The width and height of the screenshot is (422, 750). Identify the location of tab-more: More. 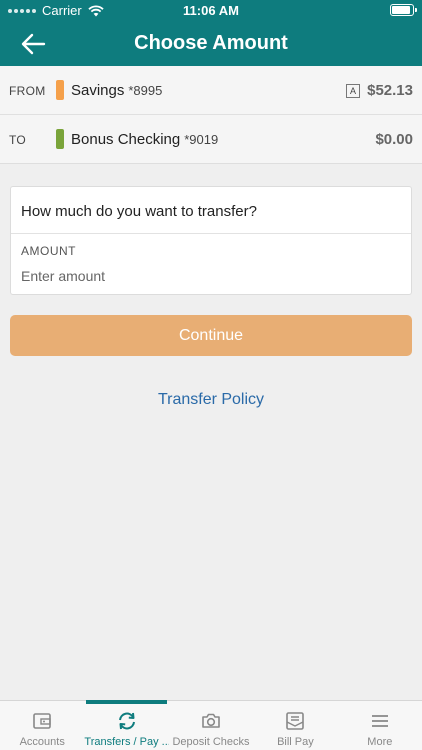
(380, 725).